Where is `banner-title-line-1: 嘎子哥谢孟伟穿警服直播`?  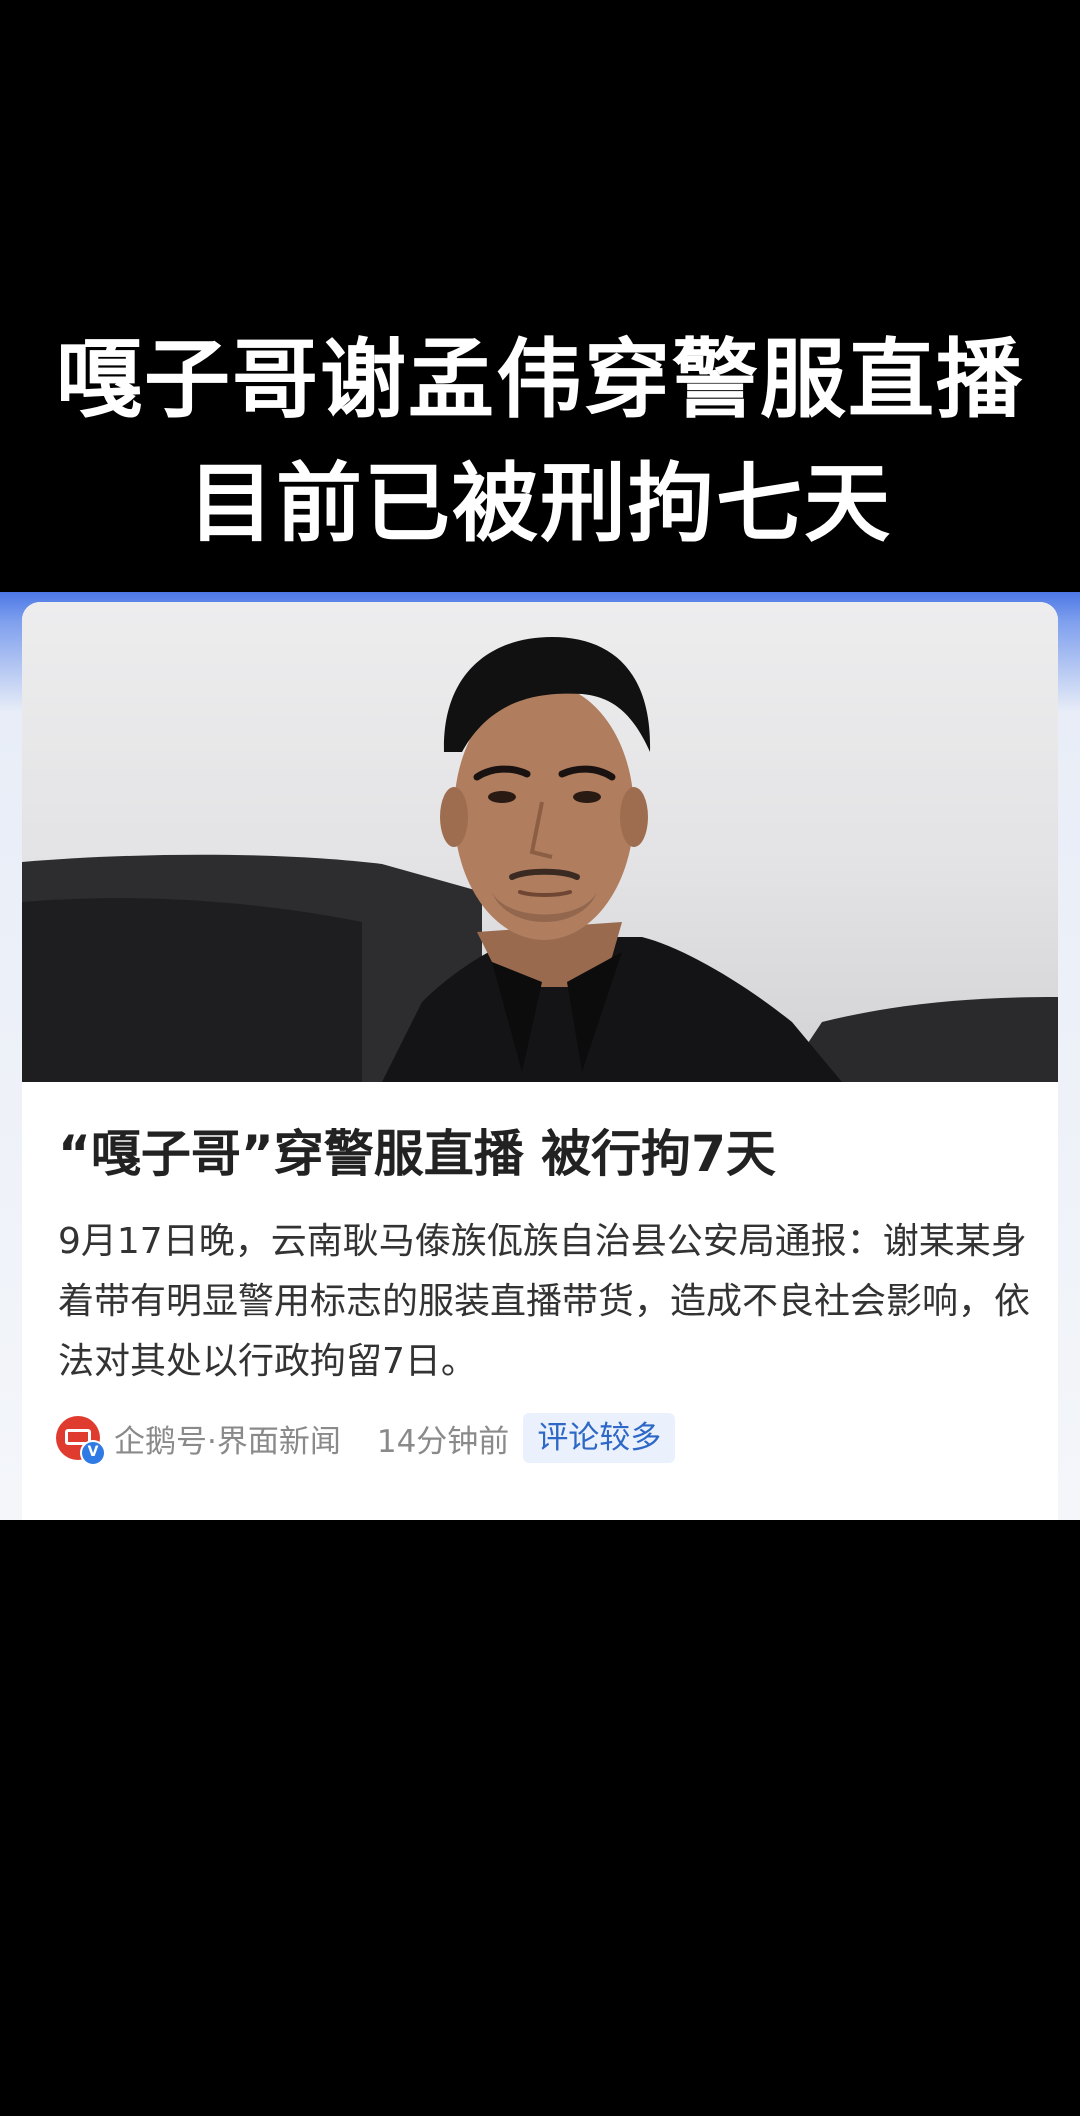 banner-title-line-1: 嘎子哥谢孟伟穿警服直播 is located at coordinates (540, 380).